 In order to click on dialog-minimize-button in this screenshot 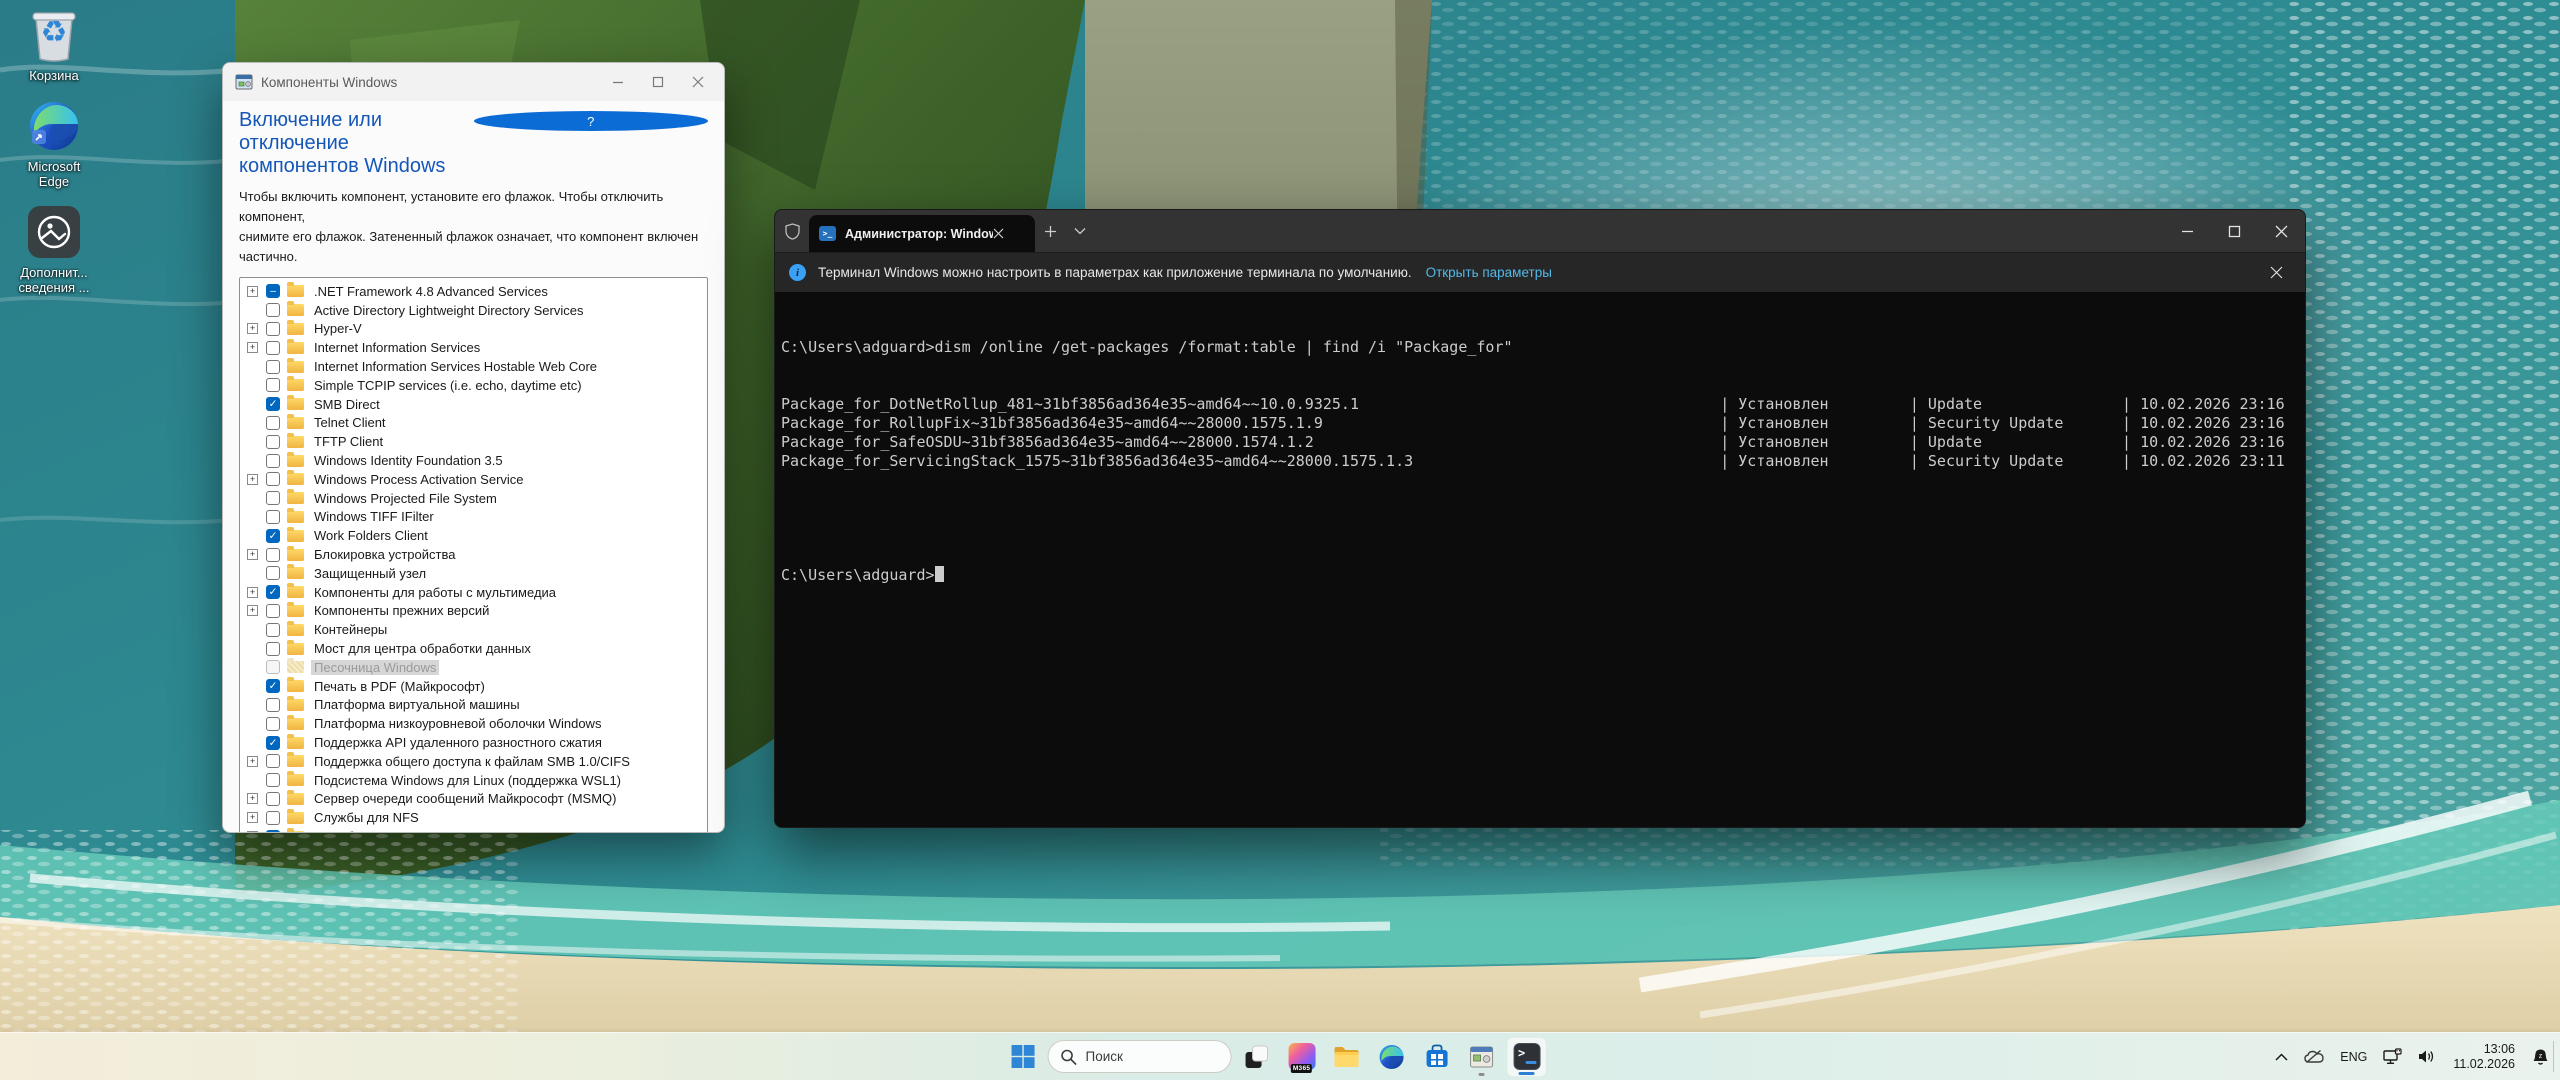, I will do `click(618, 82)`.